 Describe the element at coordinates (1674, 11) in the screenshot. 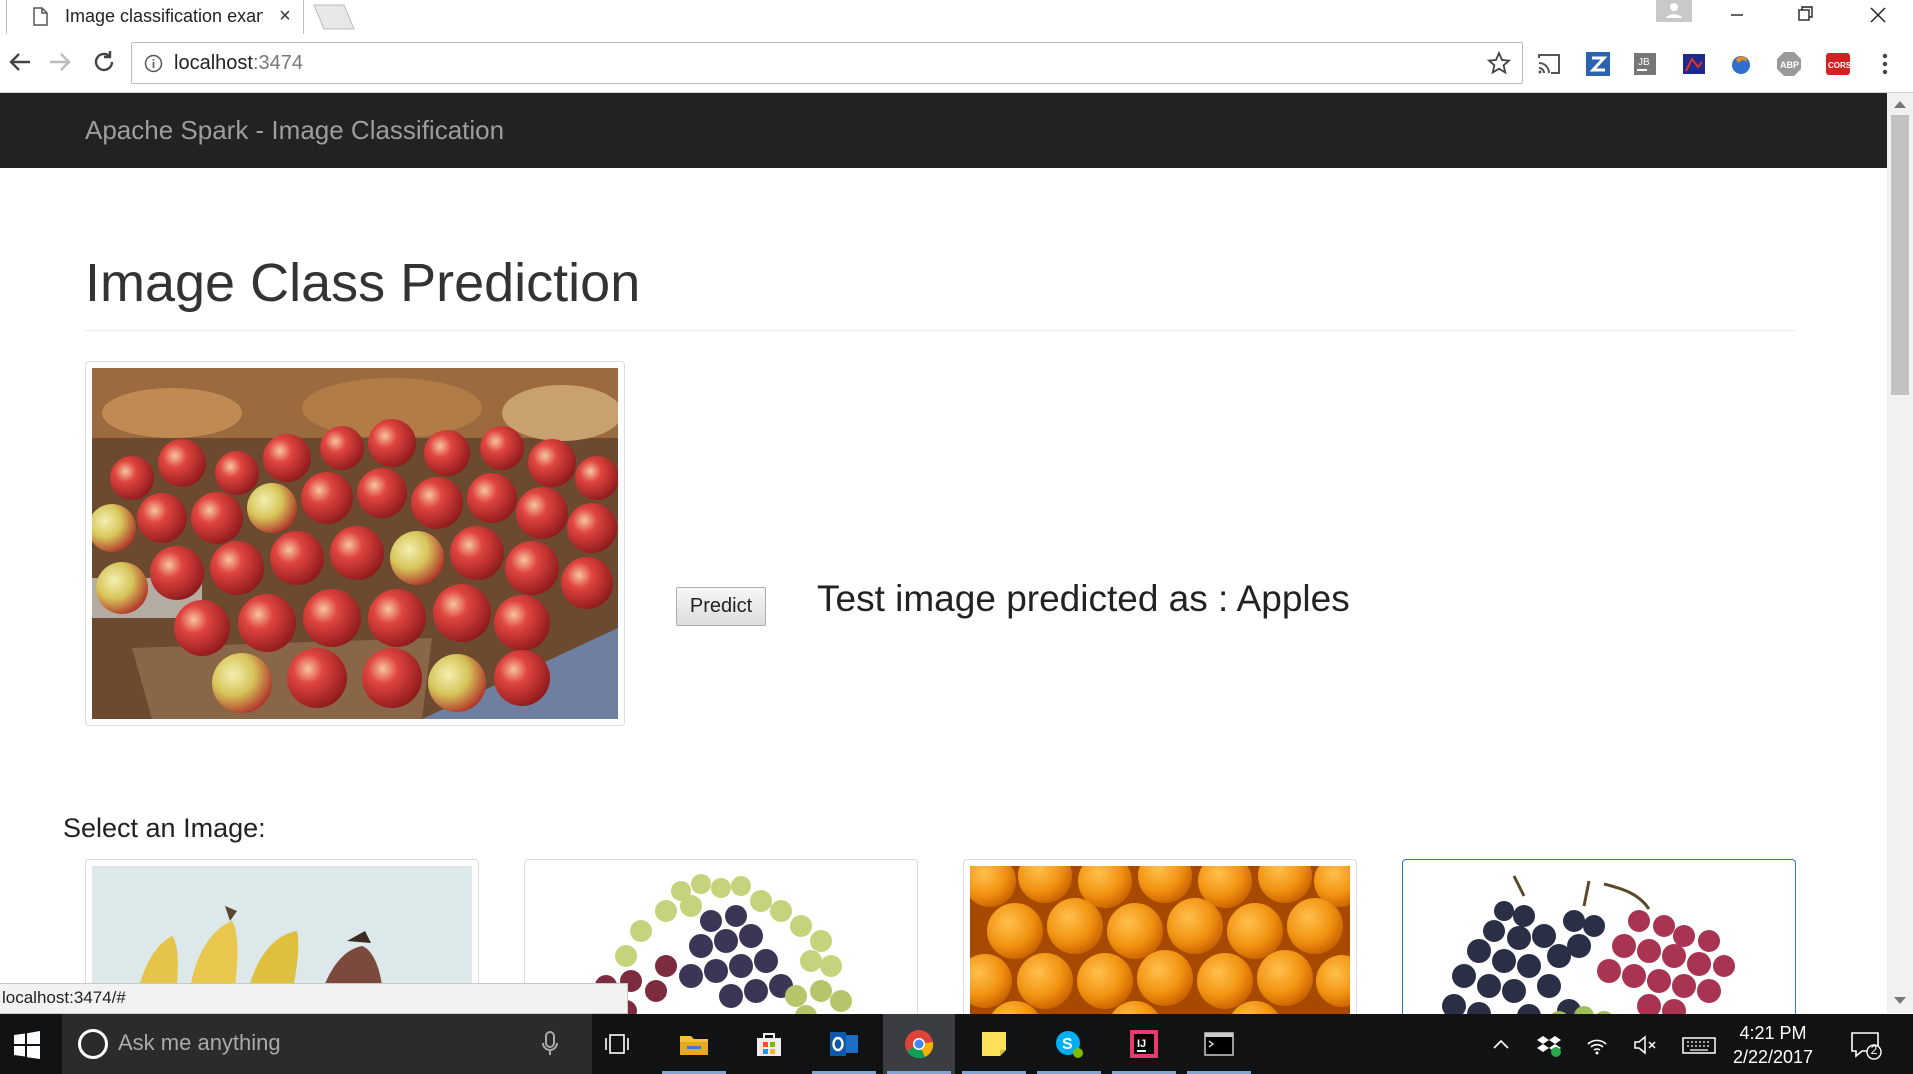

I see `profile-icon` at that location.